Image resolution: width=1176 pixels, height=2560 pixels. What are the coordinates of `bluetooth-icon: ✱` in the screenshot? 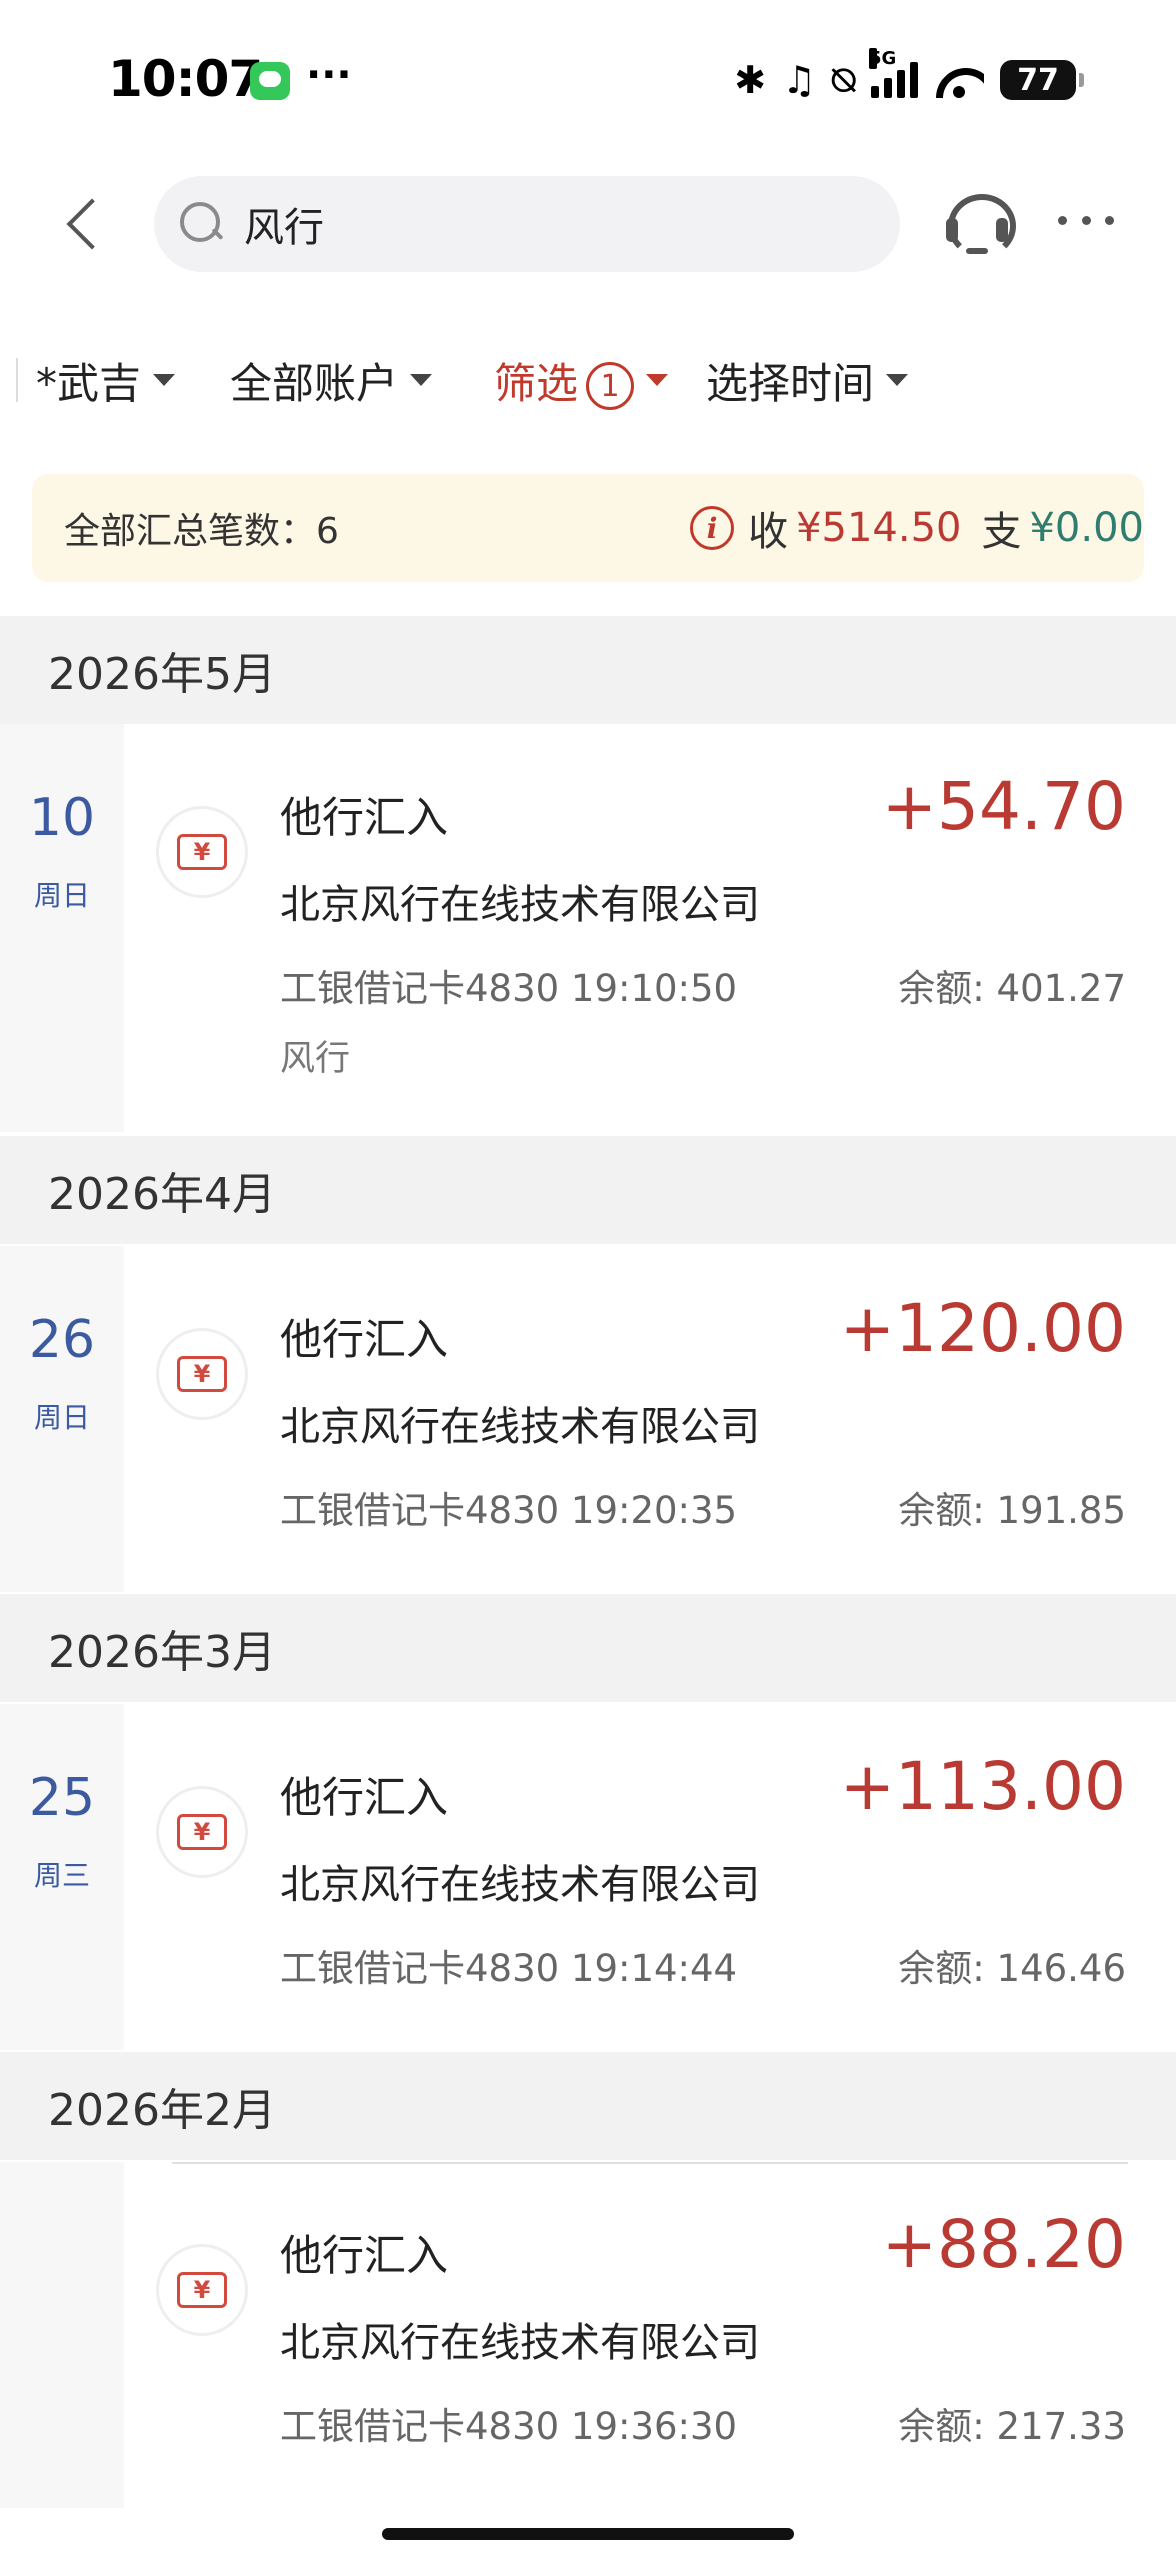 It's located at (750, 80).